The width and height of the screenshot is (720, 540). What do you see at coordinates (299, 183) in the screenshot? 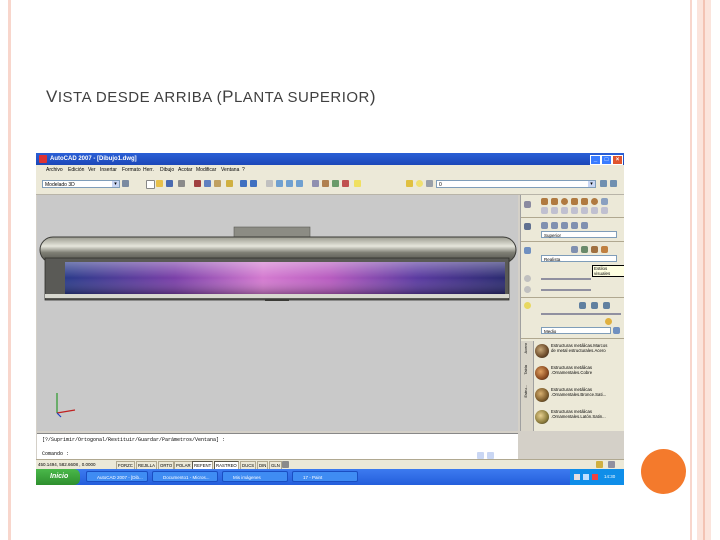
I see `zoom-previous-icon` at bounding box center [299, 183].